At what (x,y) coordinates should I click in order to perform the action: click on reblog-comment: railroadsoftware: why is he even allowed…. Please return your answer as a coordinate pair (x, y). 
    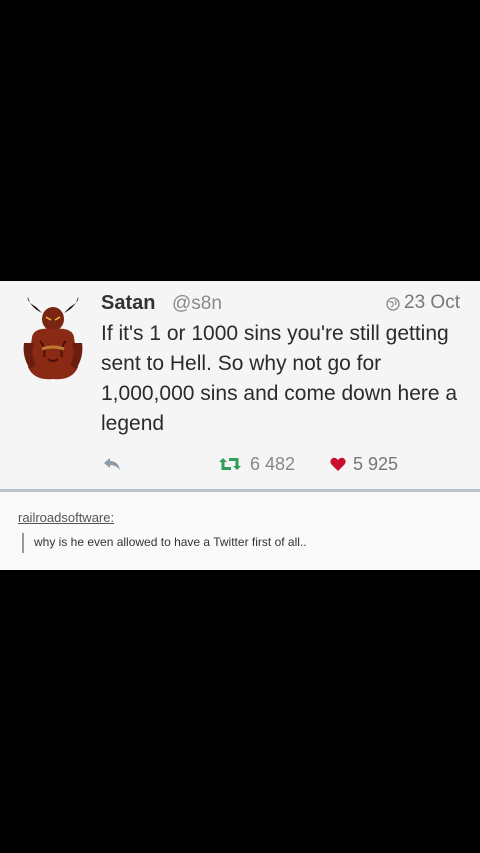
    Looking at the image, I should click on (240, 531).